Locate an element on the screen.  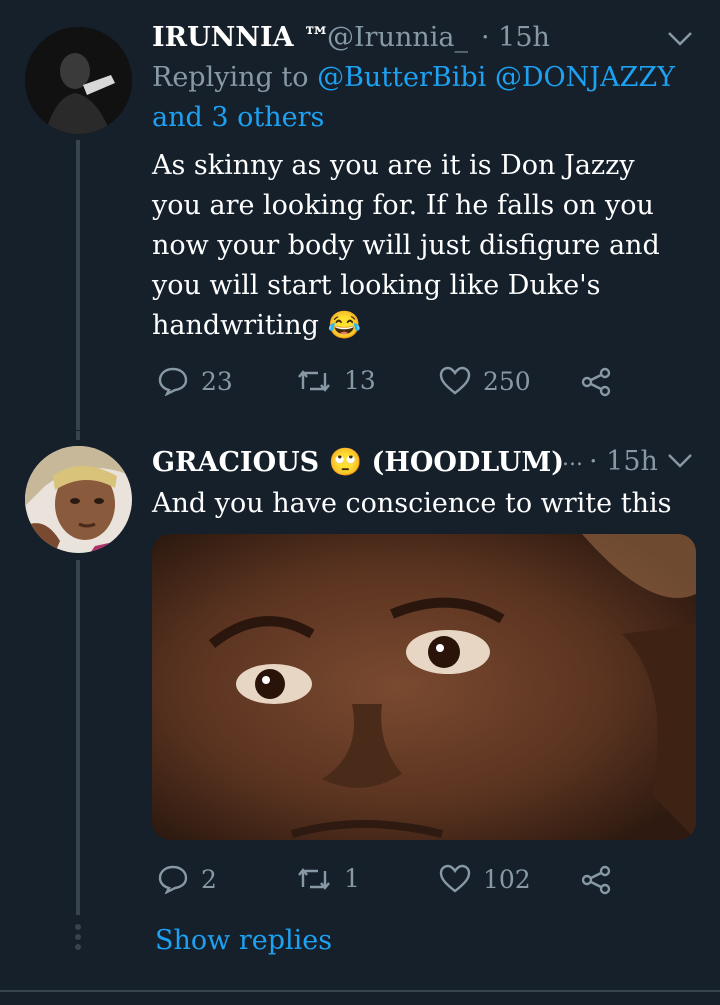
retweet-count: 1 is located at coordinates (352, 878).